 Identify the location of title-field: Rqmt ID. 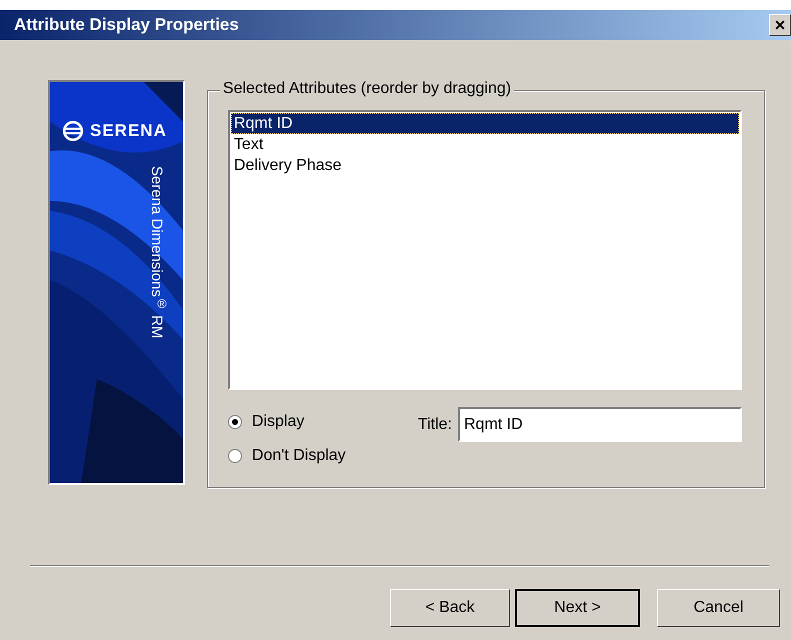
(600, 424).